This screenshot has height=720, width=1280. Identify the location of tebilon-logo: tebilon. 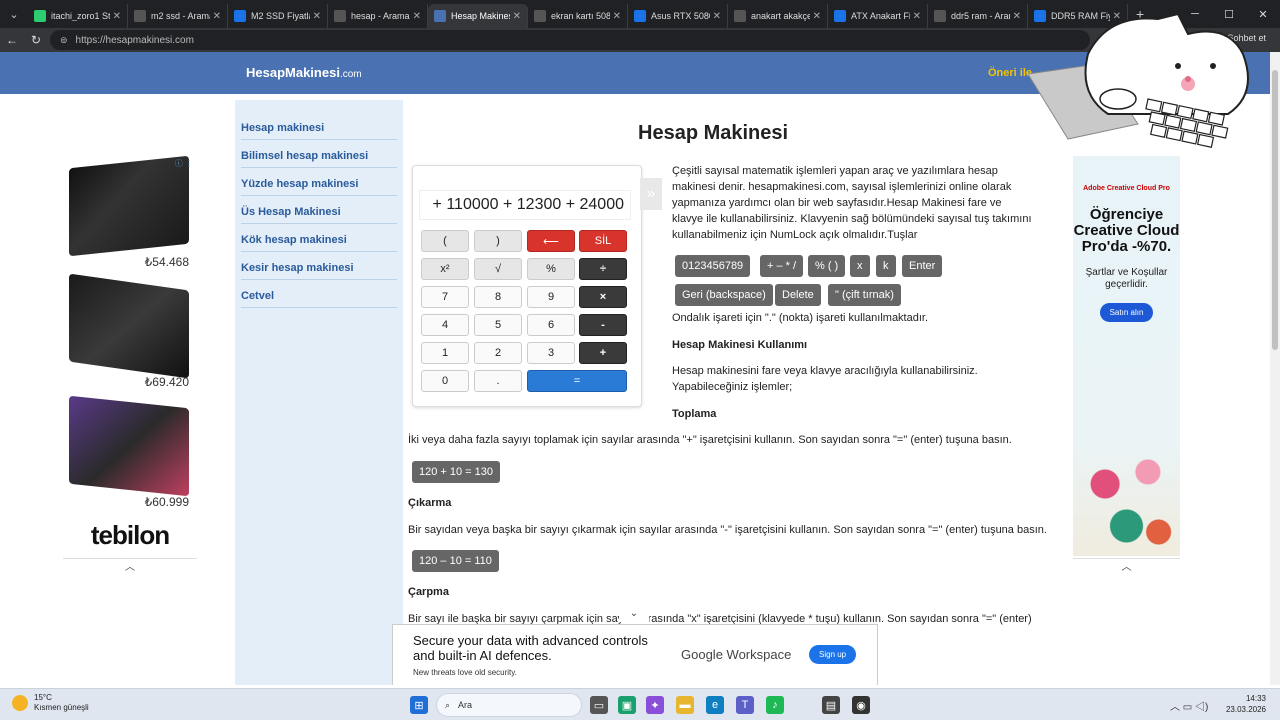
(130, 540).